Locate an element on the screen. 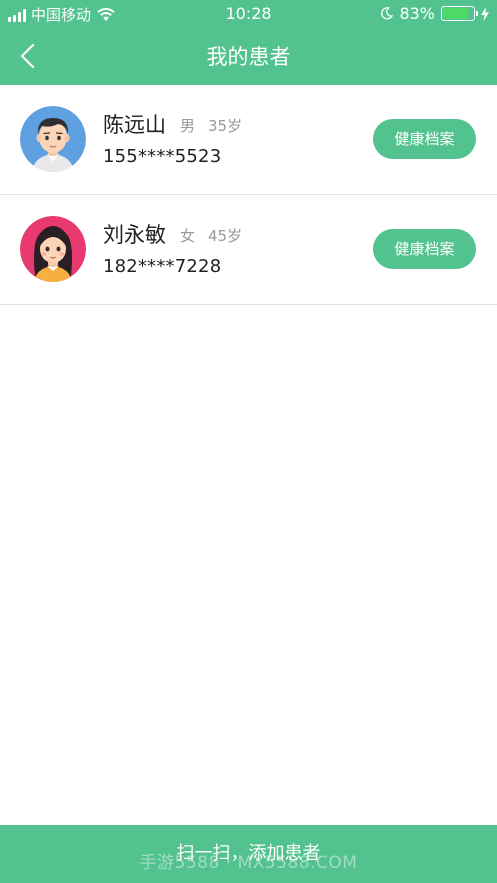 The width and height of the screenshot is (497, 883). patient-age: 35岁 is located at coordinates (225, 126).